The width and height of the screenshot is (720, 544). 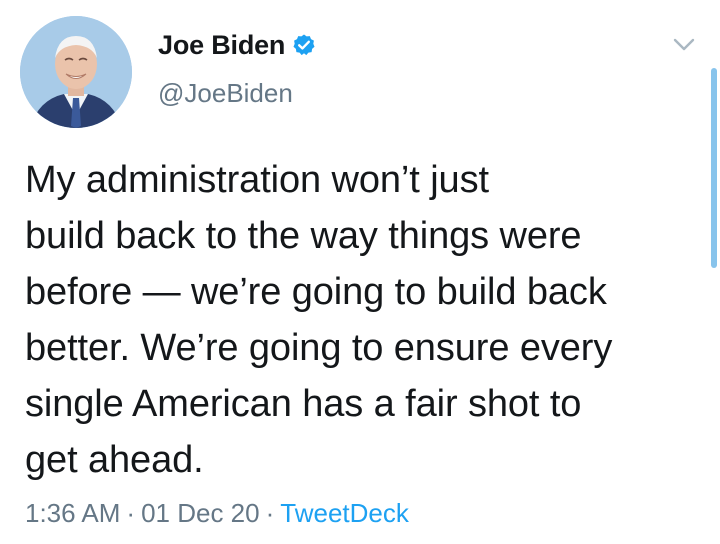 I want to click on scrollbar, so click(x=714, y=168).